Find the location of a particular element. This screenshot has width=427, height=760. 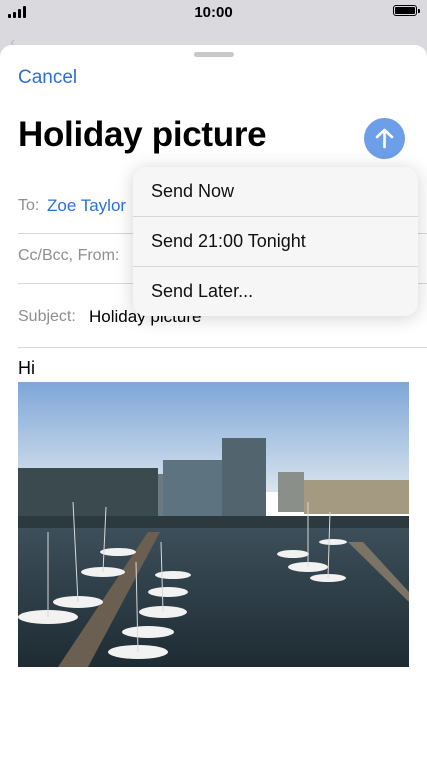

send-tonight-option: Send 21:00 Tonight is located at coordinates (275, 242).